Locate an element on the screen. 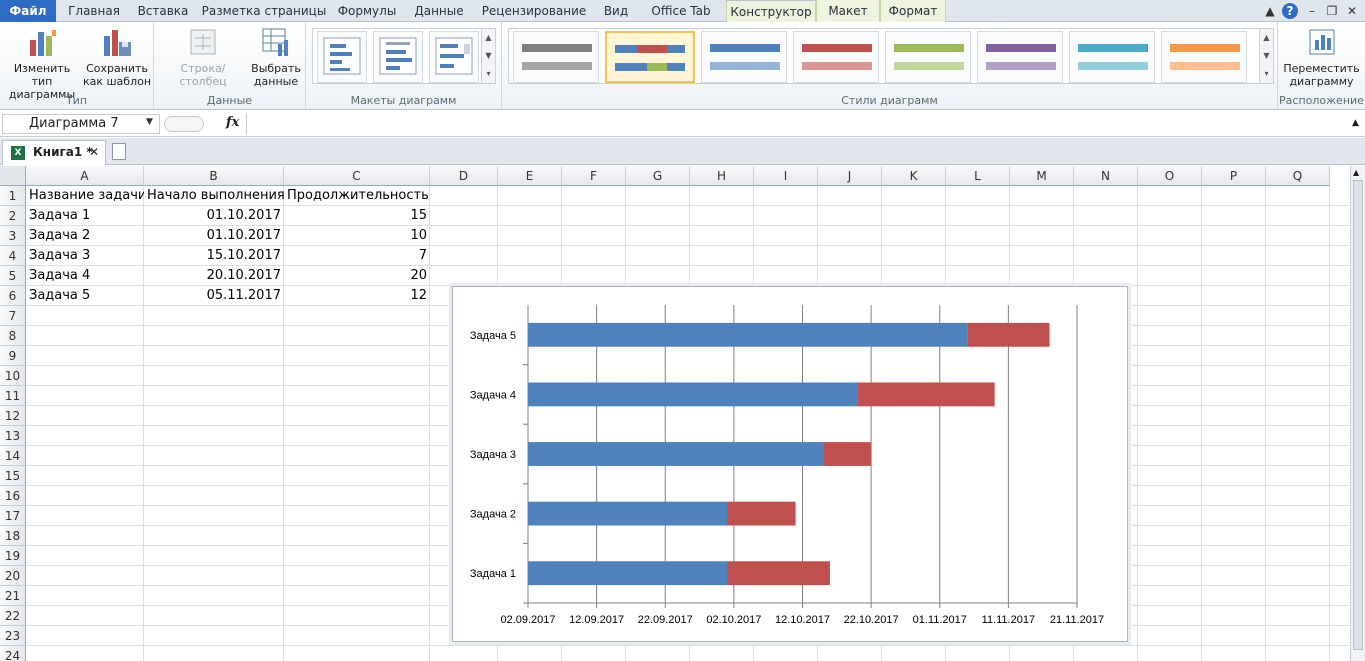  column-header-o: O is located at coordinates (1170, 176).